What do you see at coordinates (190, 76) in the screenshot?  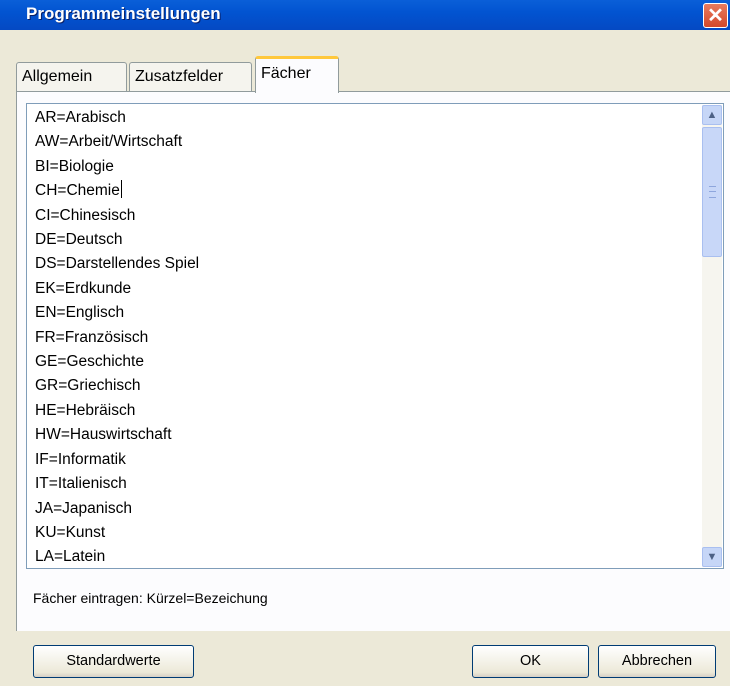 I see `tab-zusatzfelder: Zusatzfelder` at bounding box center [190, 76].